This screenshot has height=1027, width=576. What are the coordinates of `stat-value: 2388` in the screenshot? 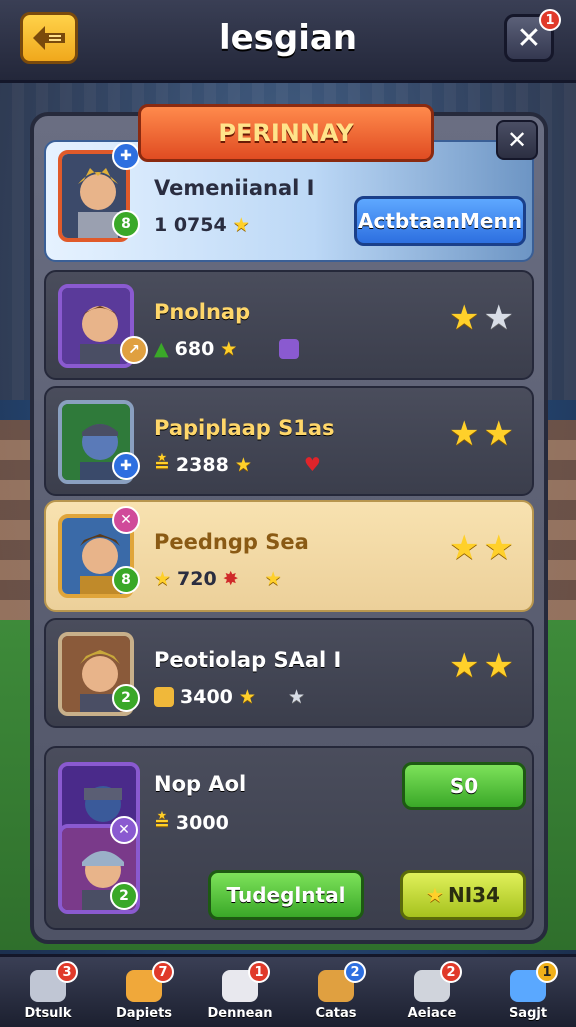 It's located at (202, 465).